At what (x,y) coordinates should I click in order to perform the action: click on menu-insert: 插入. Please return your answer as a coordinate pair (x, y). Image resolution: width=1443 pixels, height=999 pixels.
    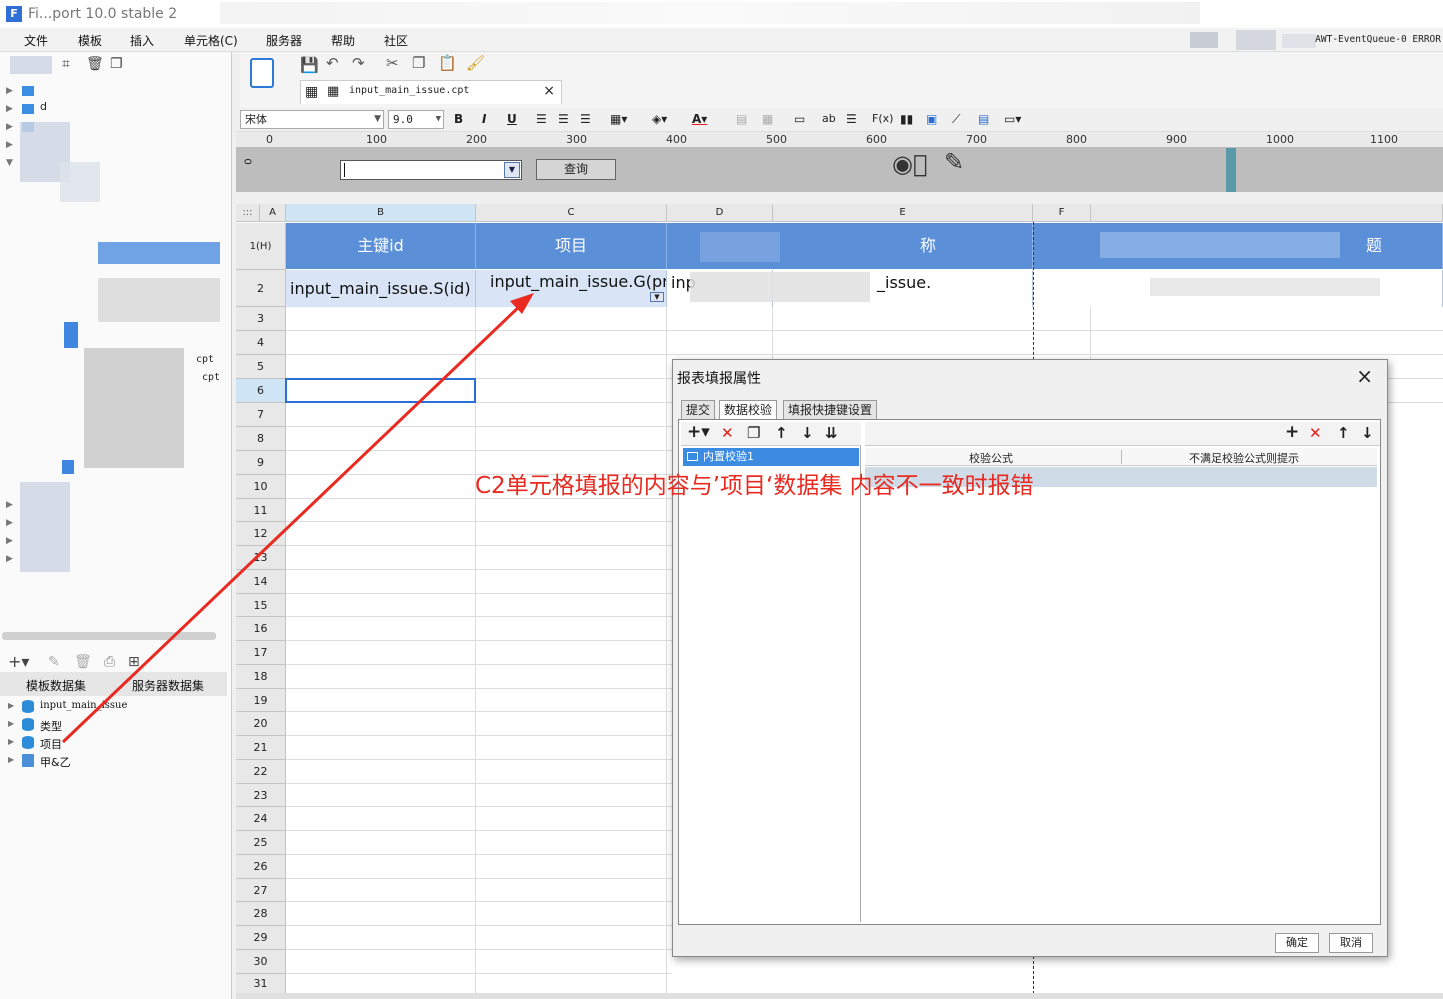
    Looking at the image, I should click on (142, 40).